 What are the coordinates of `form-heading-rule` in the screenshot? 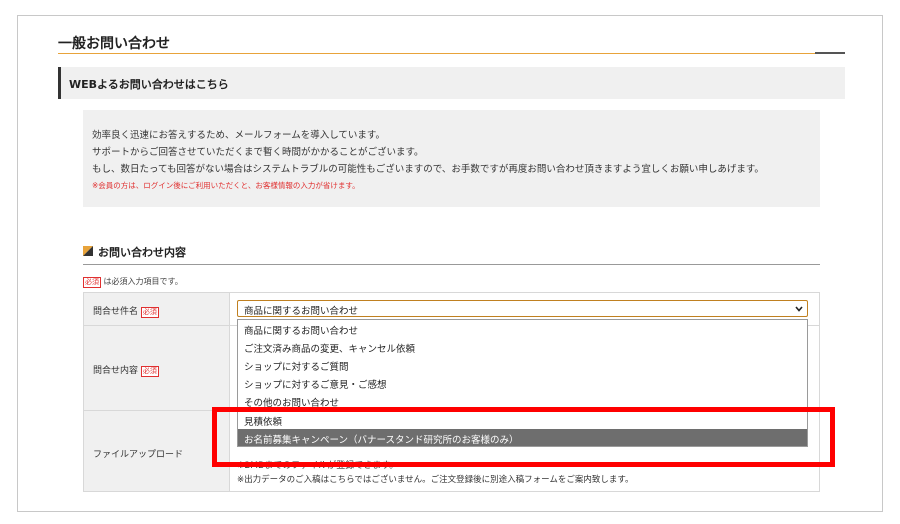 It's located at (451, 264).